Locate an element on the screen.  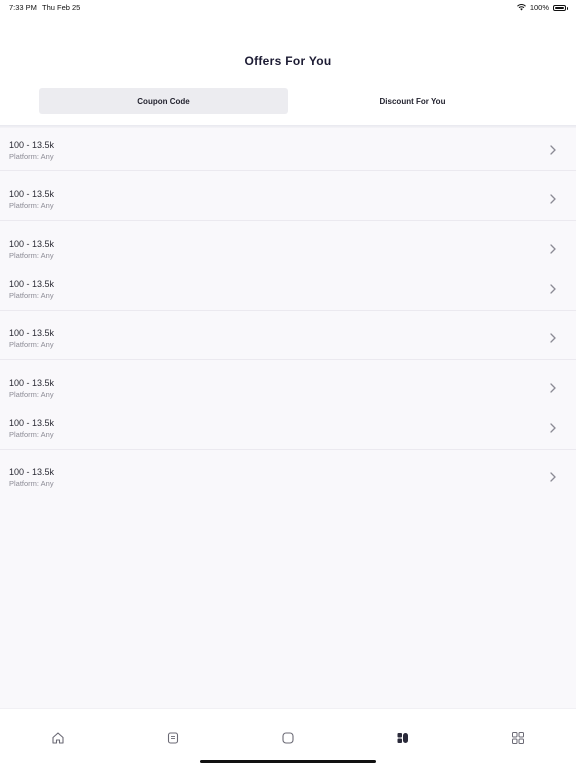
battery-icon is located at coordinates (560, 7).